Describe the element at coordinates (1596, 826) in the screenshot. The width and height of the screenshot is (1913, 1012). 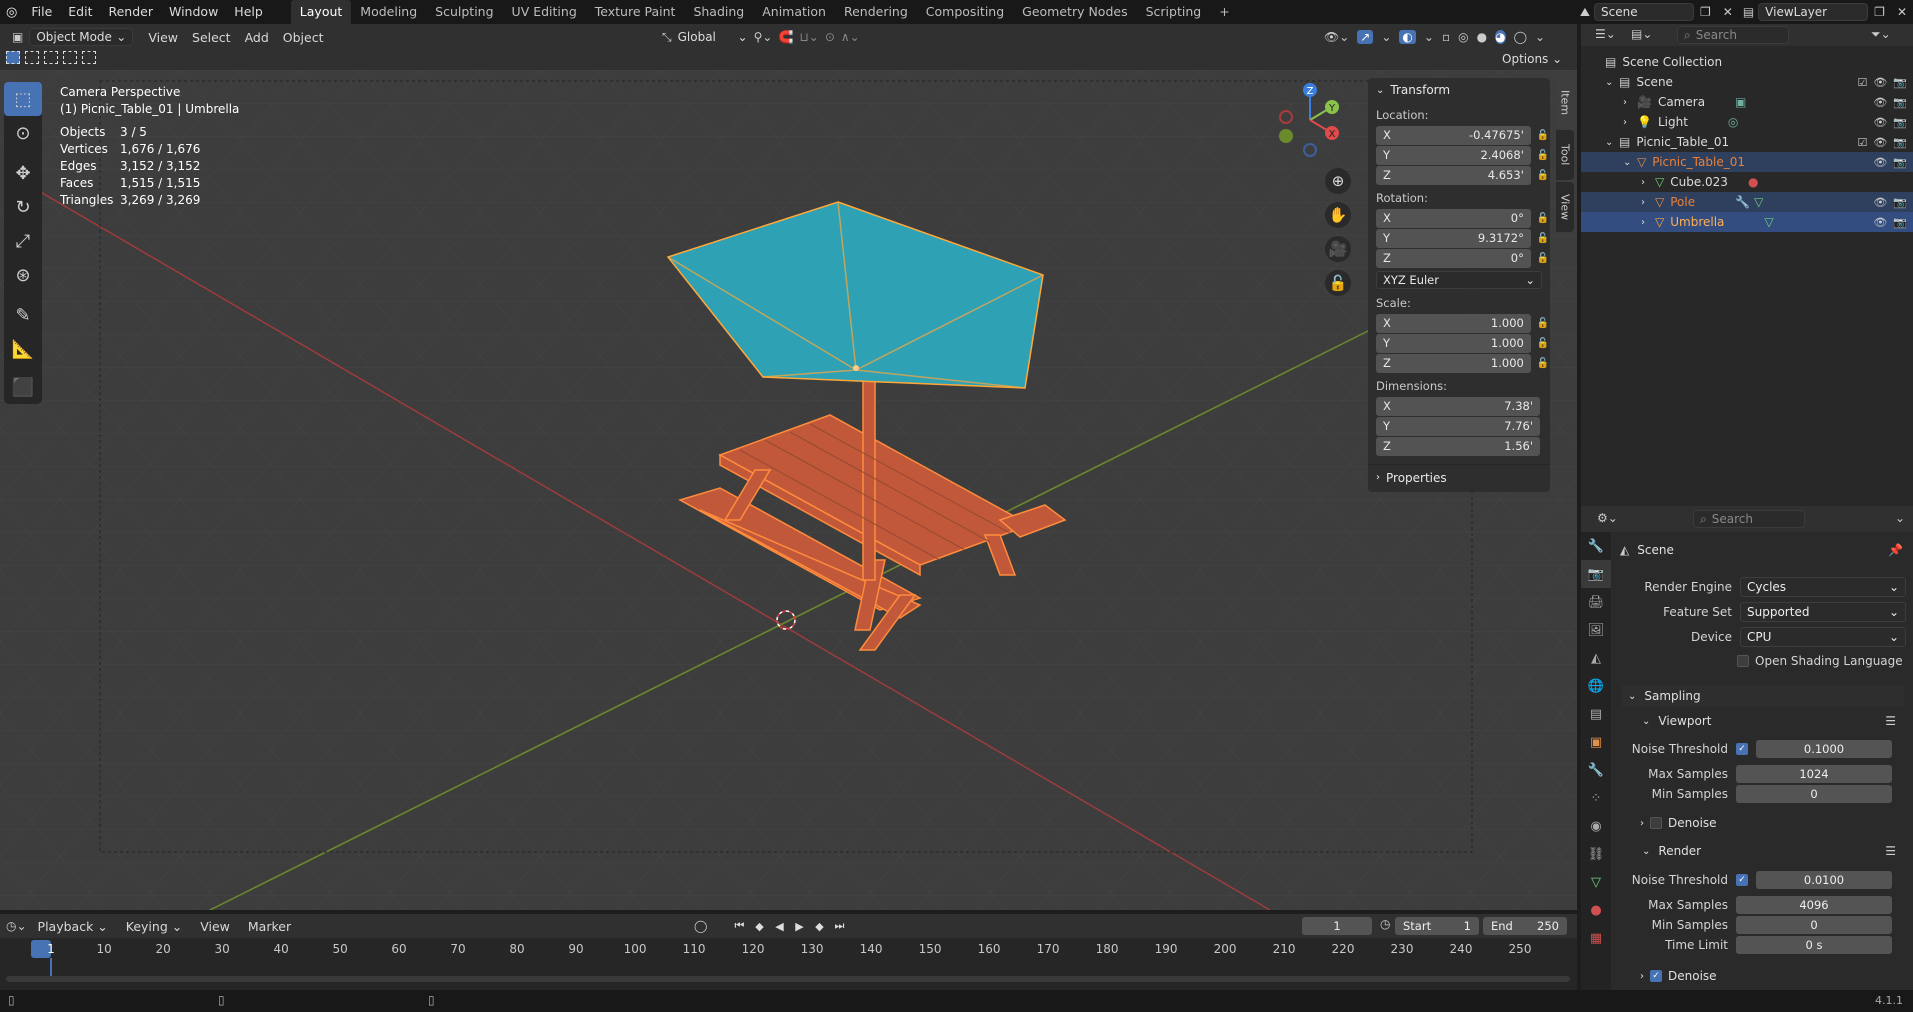
I see `physics-tab-icon: ◉` at that location.